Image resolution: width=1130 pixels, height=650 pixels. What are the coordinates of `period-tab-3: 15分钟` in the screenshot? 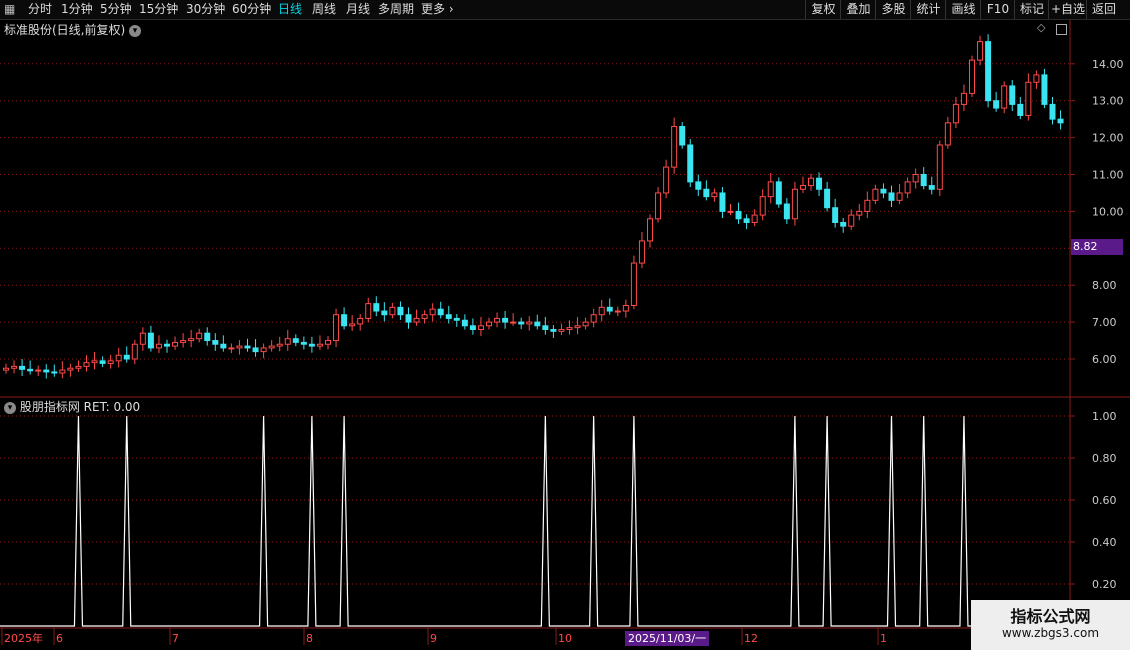 It's located at (158, 9).